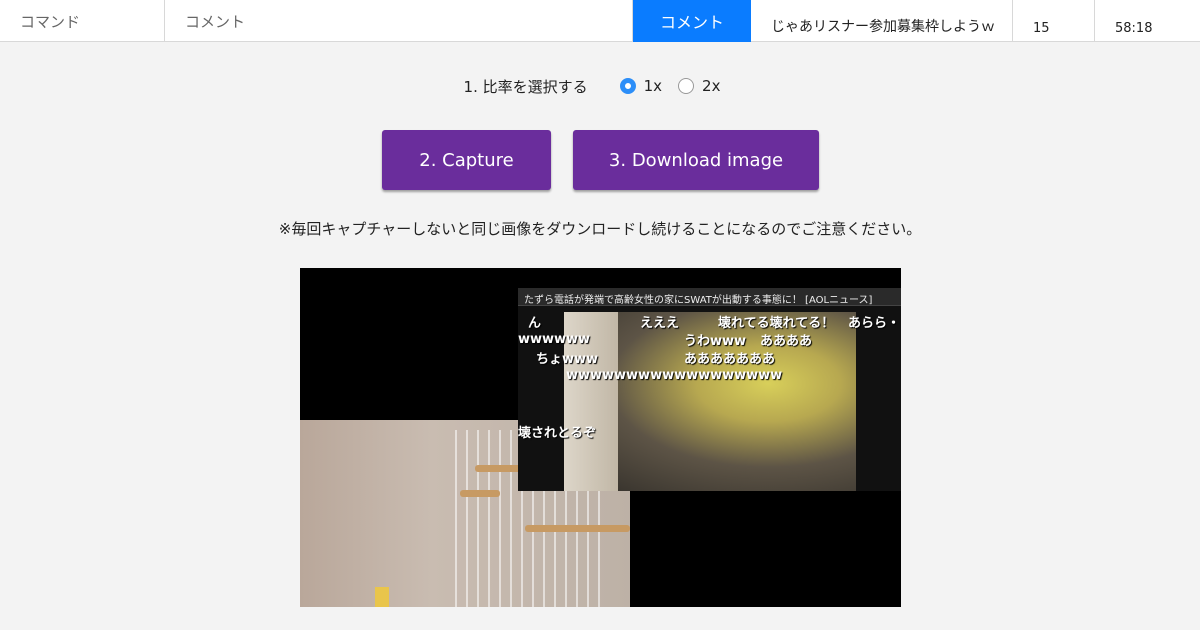 The width and height of the screenshot is (1200, 630). Describe the element at coordinates (535, 323) in the screenshot. I see `overlay-comment: ん` at that location.